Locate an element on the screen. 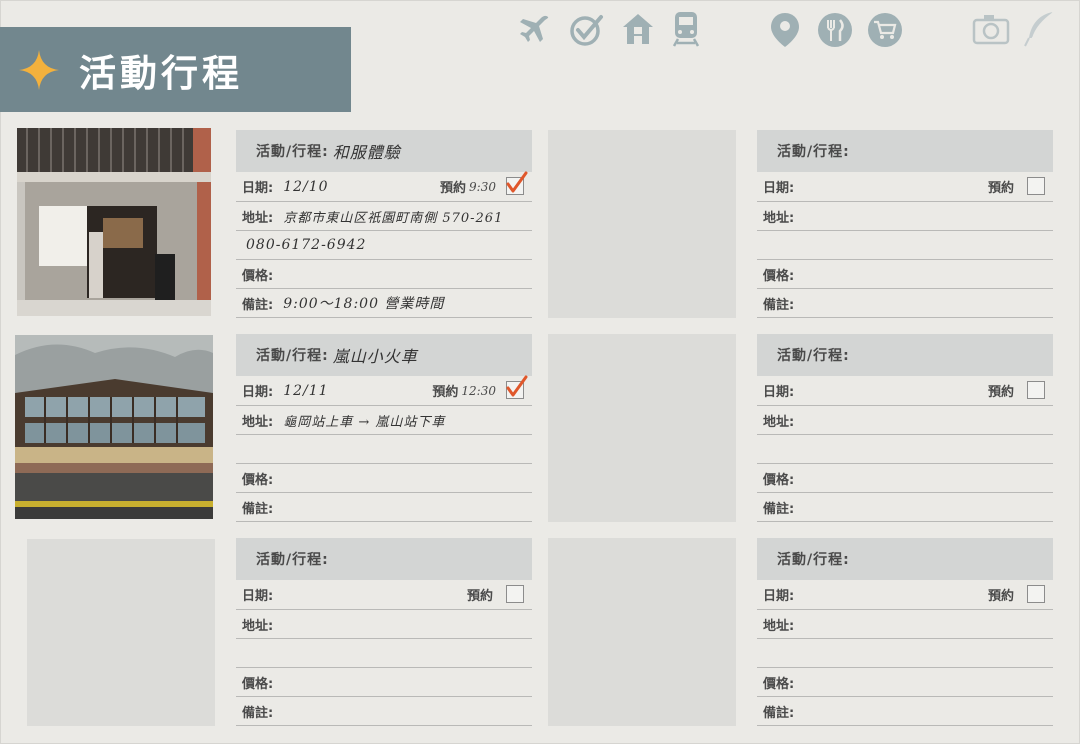  station-photo is located at coordinates (114, 427).